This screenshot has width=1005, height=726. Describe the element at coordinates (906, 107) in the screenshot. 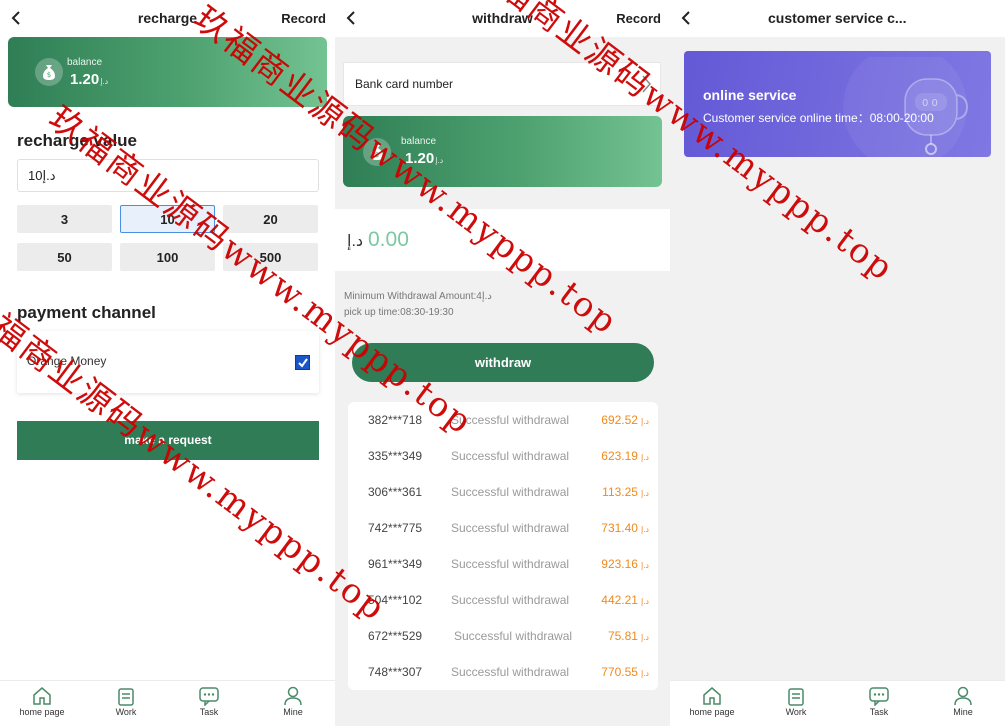

I see `robot-icon: 0 0` at that location.